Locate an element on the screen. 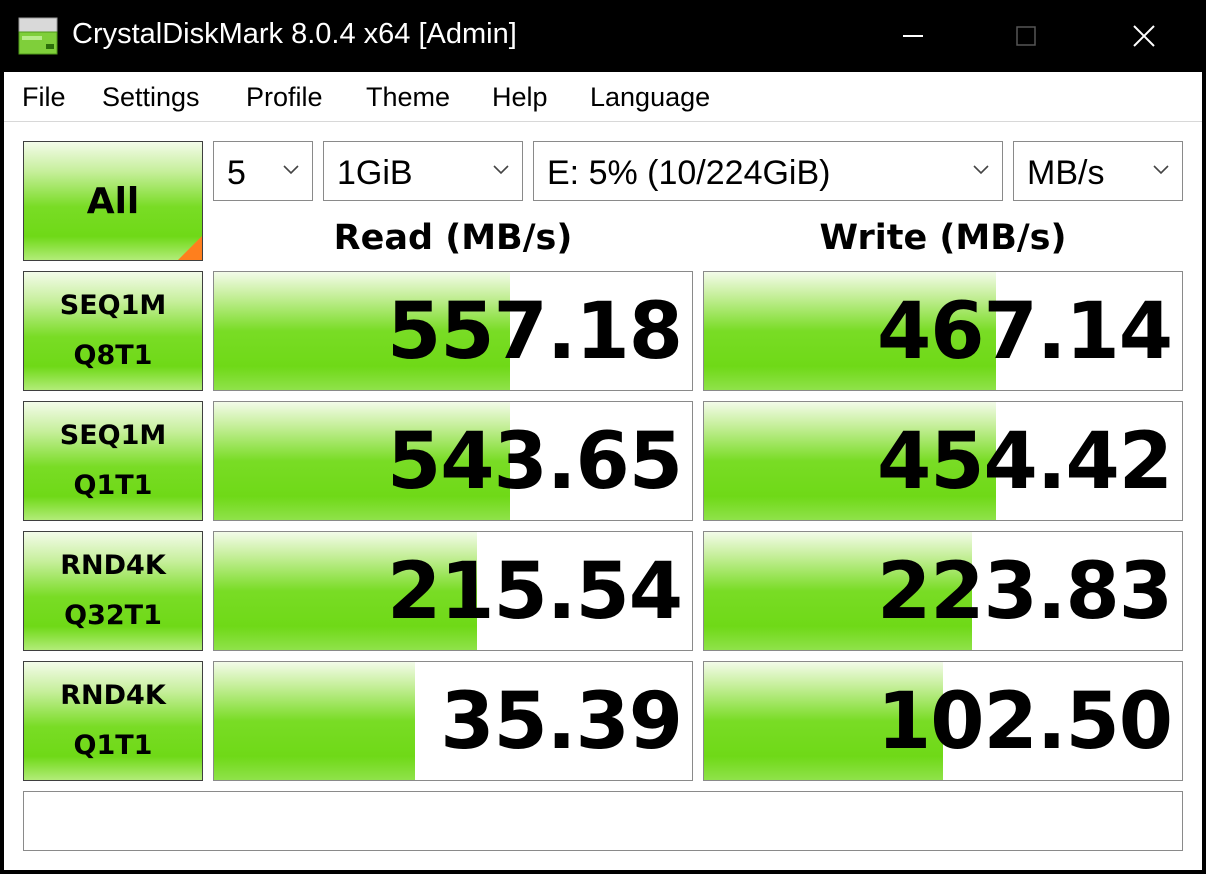 The width and height of the screenshot is (1206, 874). menu-help: Help is located at coordinates (520, 97).